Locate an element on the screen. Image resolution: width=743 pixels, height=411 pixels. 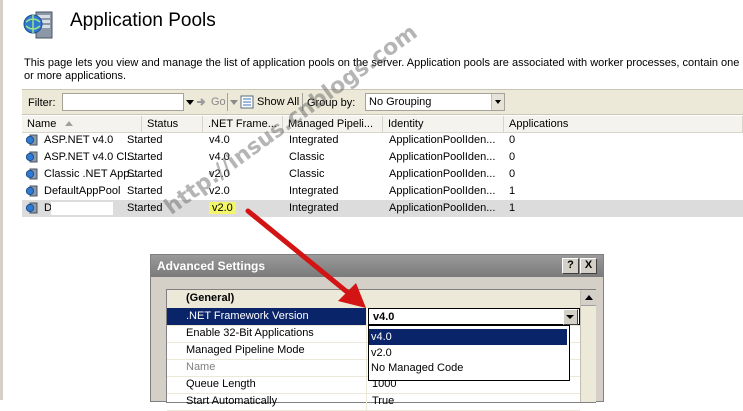
property-row: .NET Framework Version v4.0 is located at coordinates (373, 317).